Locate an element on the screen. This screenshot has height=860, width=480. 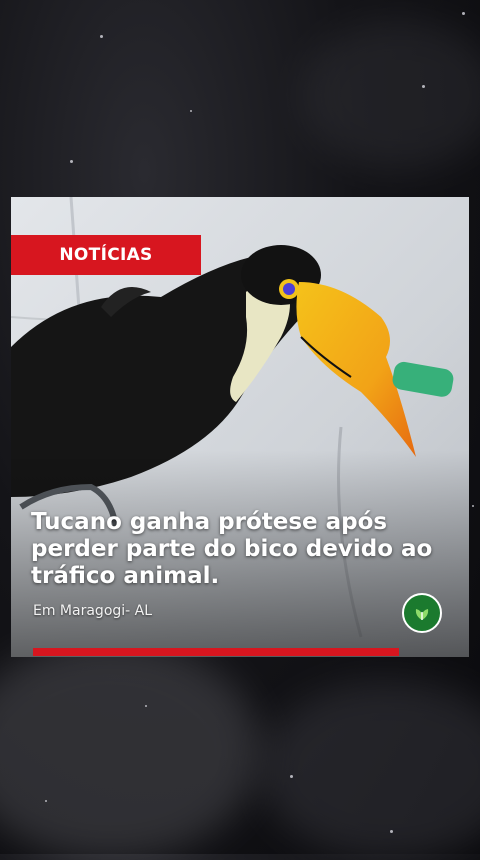
location-label: Em Maragogi- AL is located at coordinates (93, 611).